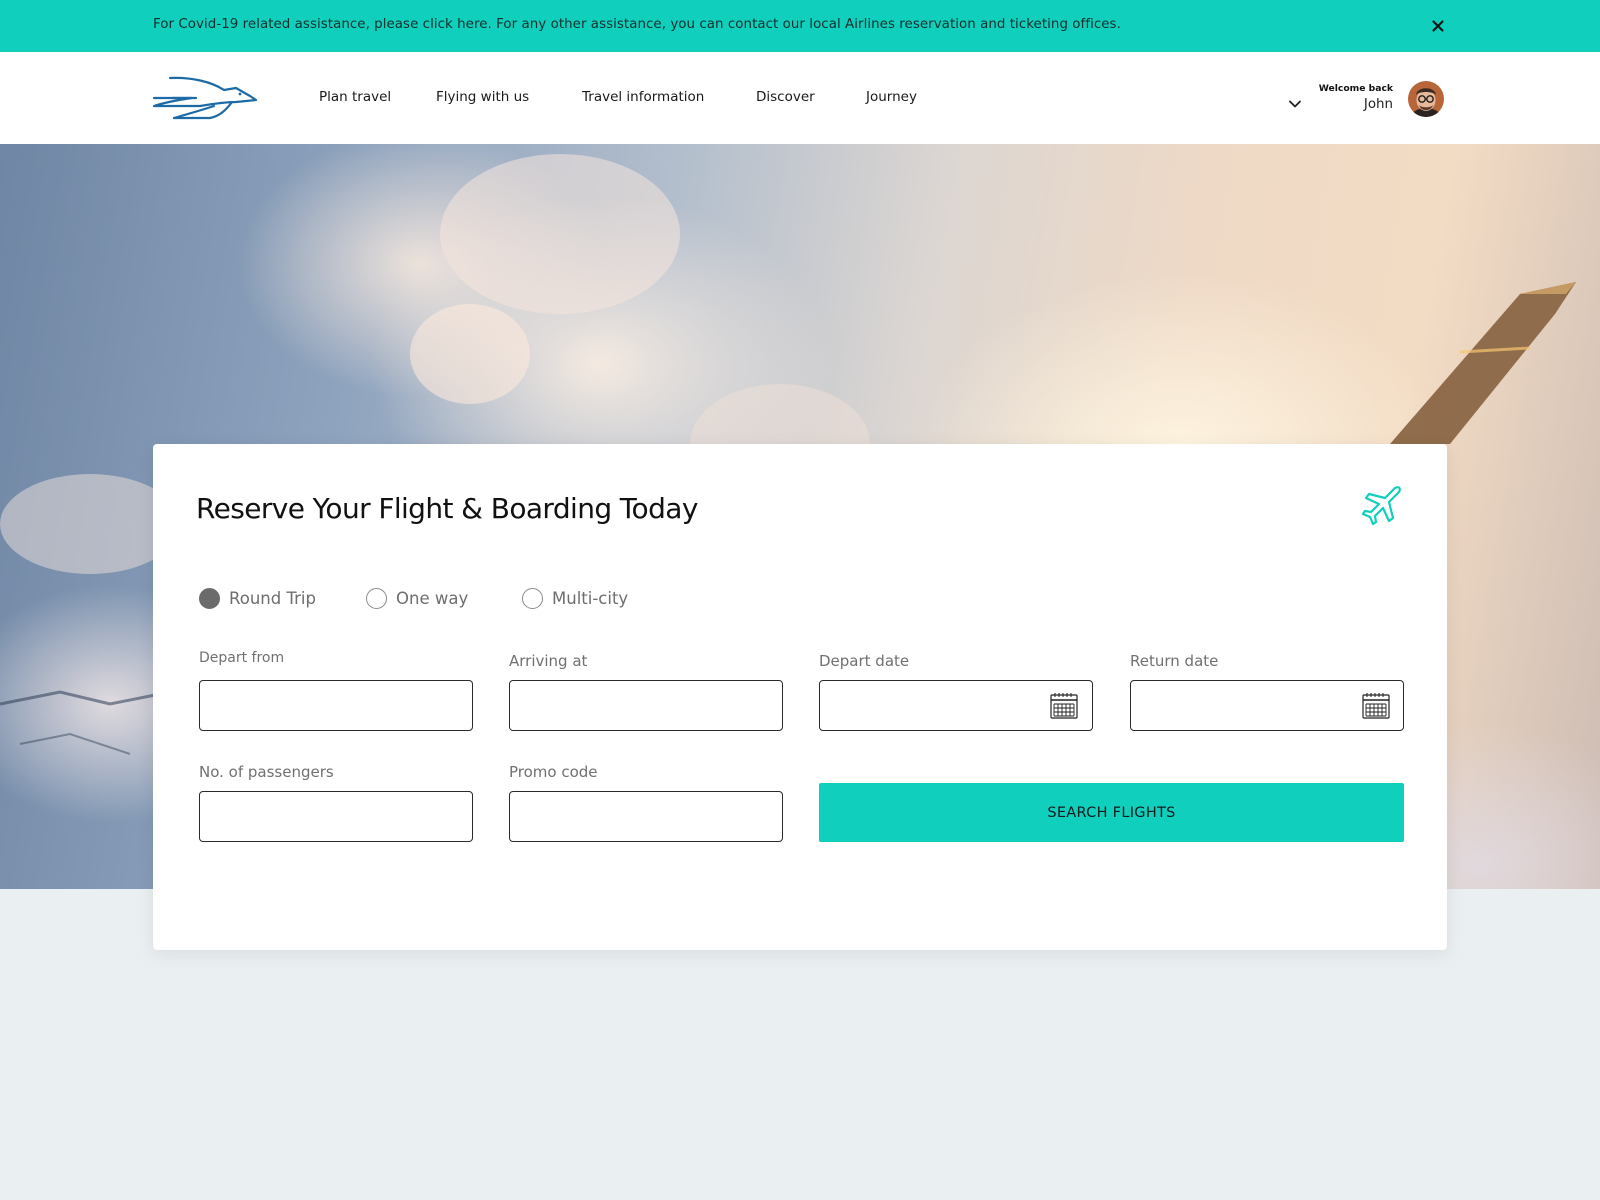  I want to click on nav-plan-travel: Plan travel, so click(355, 97).